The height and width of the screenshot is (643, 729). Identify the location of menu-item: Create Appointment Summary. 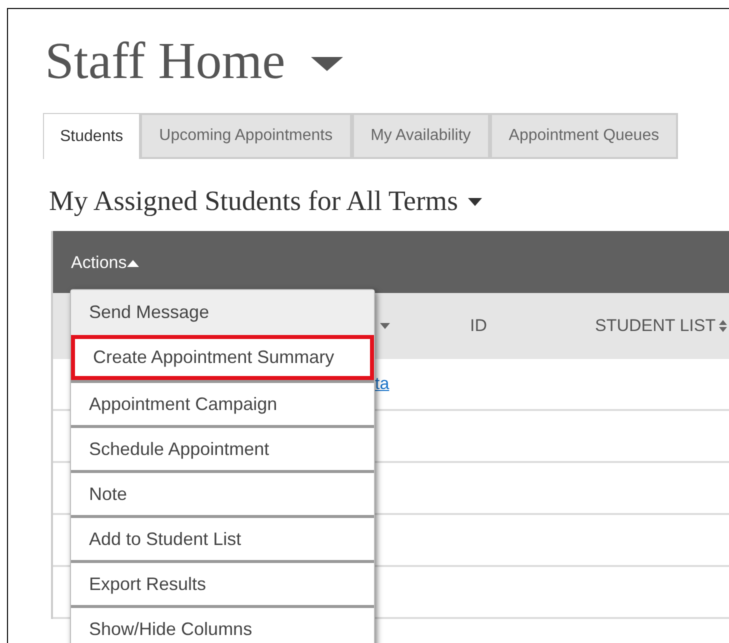
(222, 357).